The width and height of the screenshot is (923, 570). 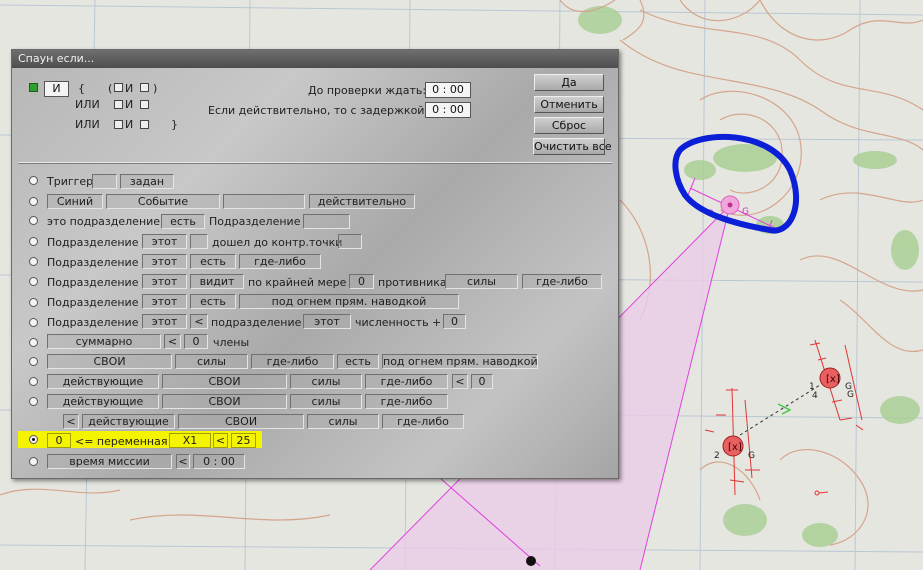 I want to click on cond8-value-field: 0, so click(x=454, y=321).